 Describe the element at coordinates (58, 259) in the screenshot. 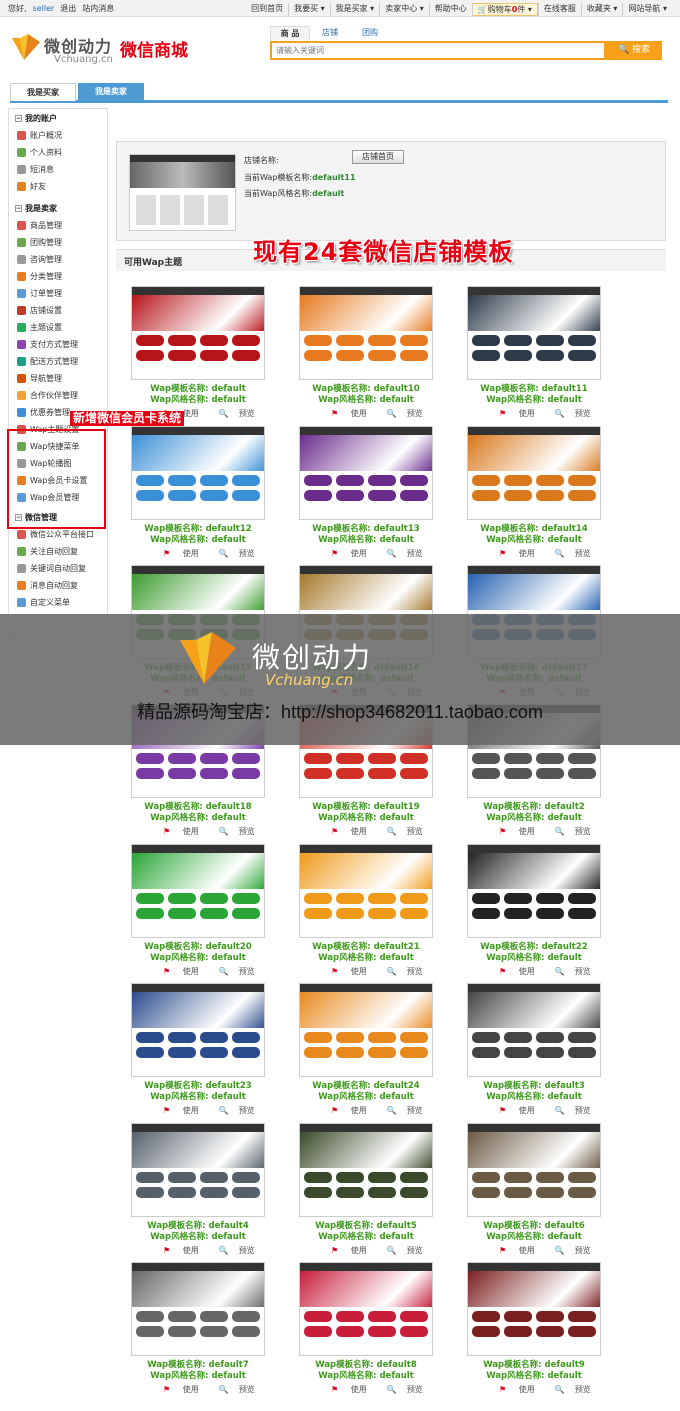

I see `sidebar-item-seller-2: 咨询管理` at that location.